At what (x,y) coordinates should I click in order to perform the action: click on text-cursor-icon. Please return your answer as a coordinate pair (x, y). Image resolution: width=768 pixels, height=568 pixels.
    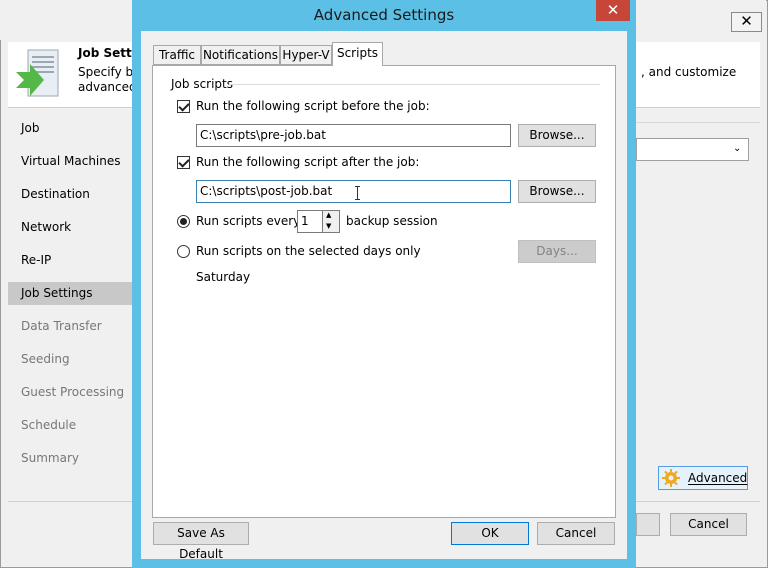
    Looking at the image, I should click on (357, 193).